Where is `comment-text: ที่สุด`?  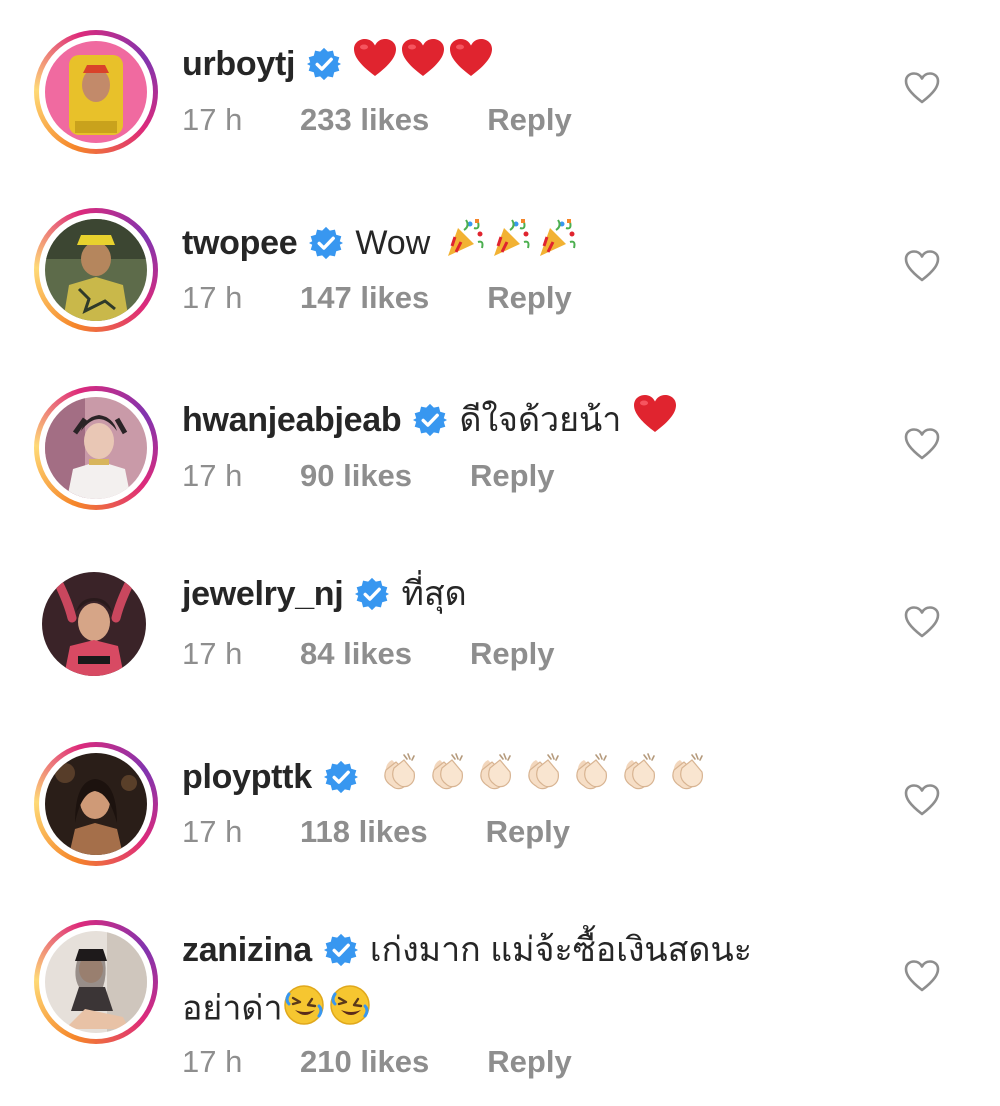 comment-text: ที่สุด is located at coordinates (434, 594).